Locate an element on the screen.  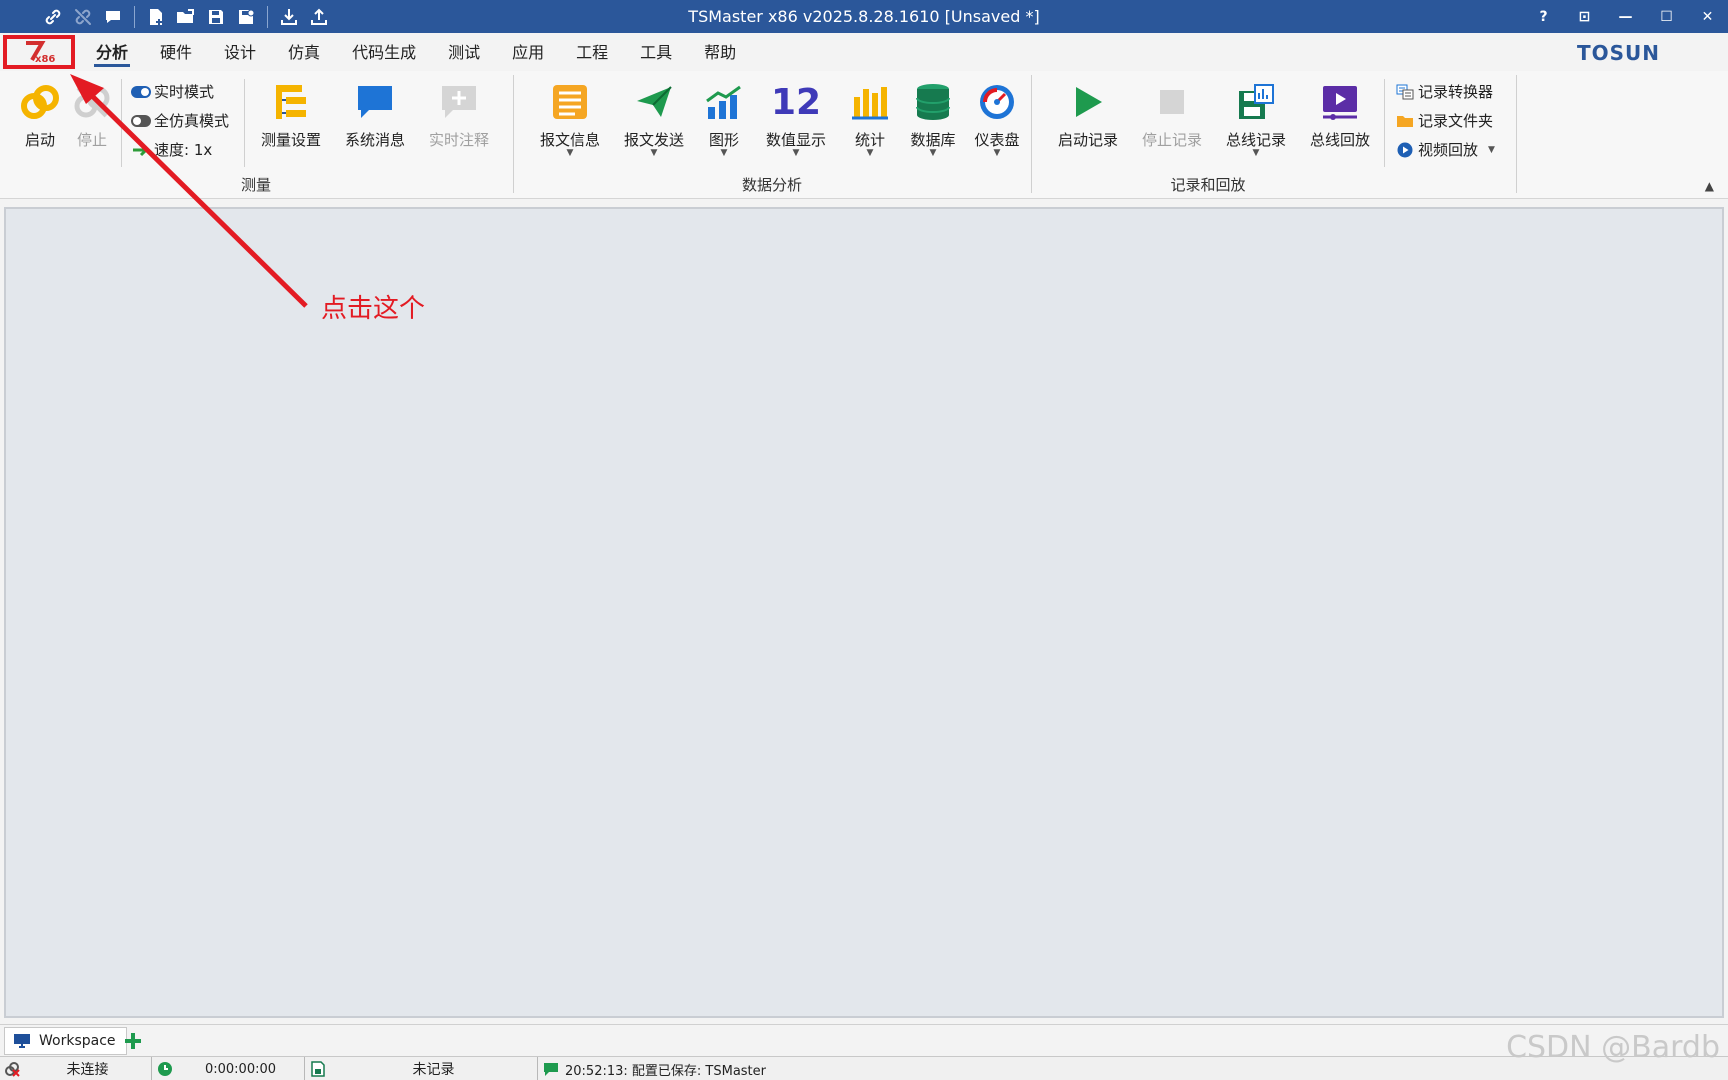
stop-button: 停止 is located at coordinates (92, 113).